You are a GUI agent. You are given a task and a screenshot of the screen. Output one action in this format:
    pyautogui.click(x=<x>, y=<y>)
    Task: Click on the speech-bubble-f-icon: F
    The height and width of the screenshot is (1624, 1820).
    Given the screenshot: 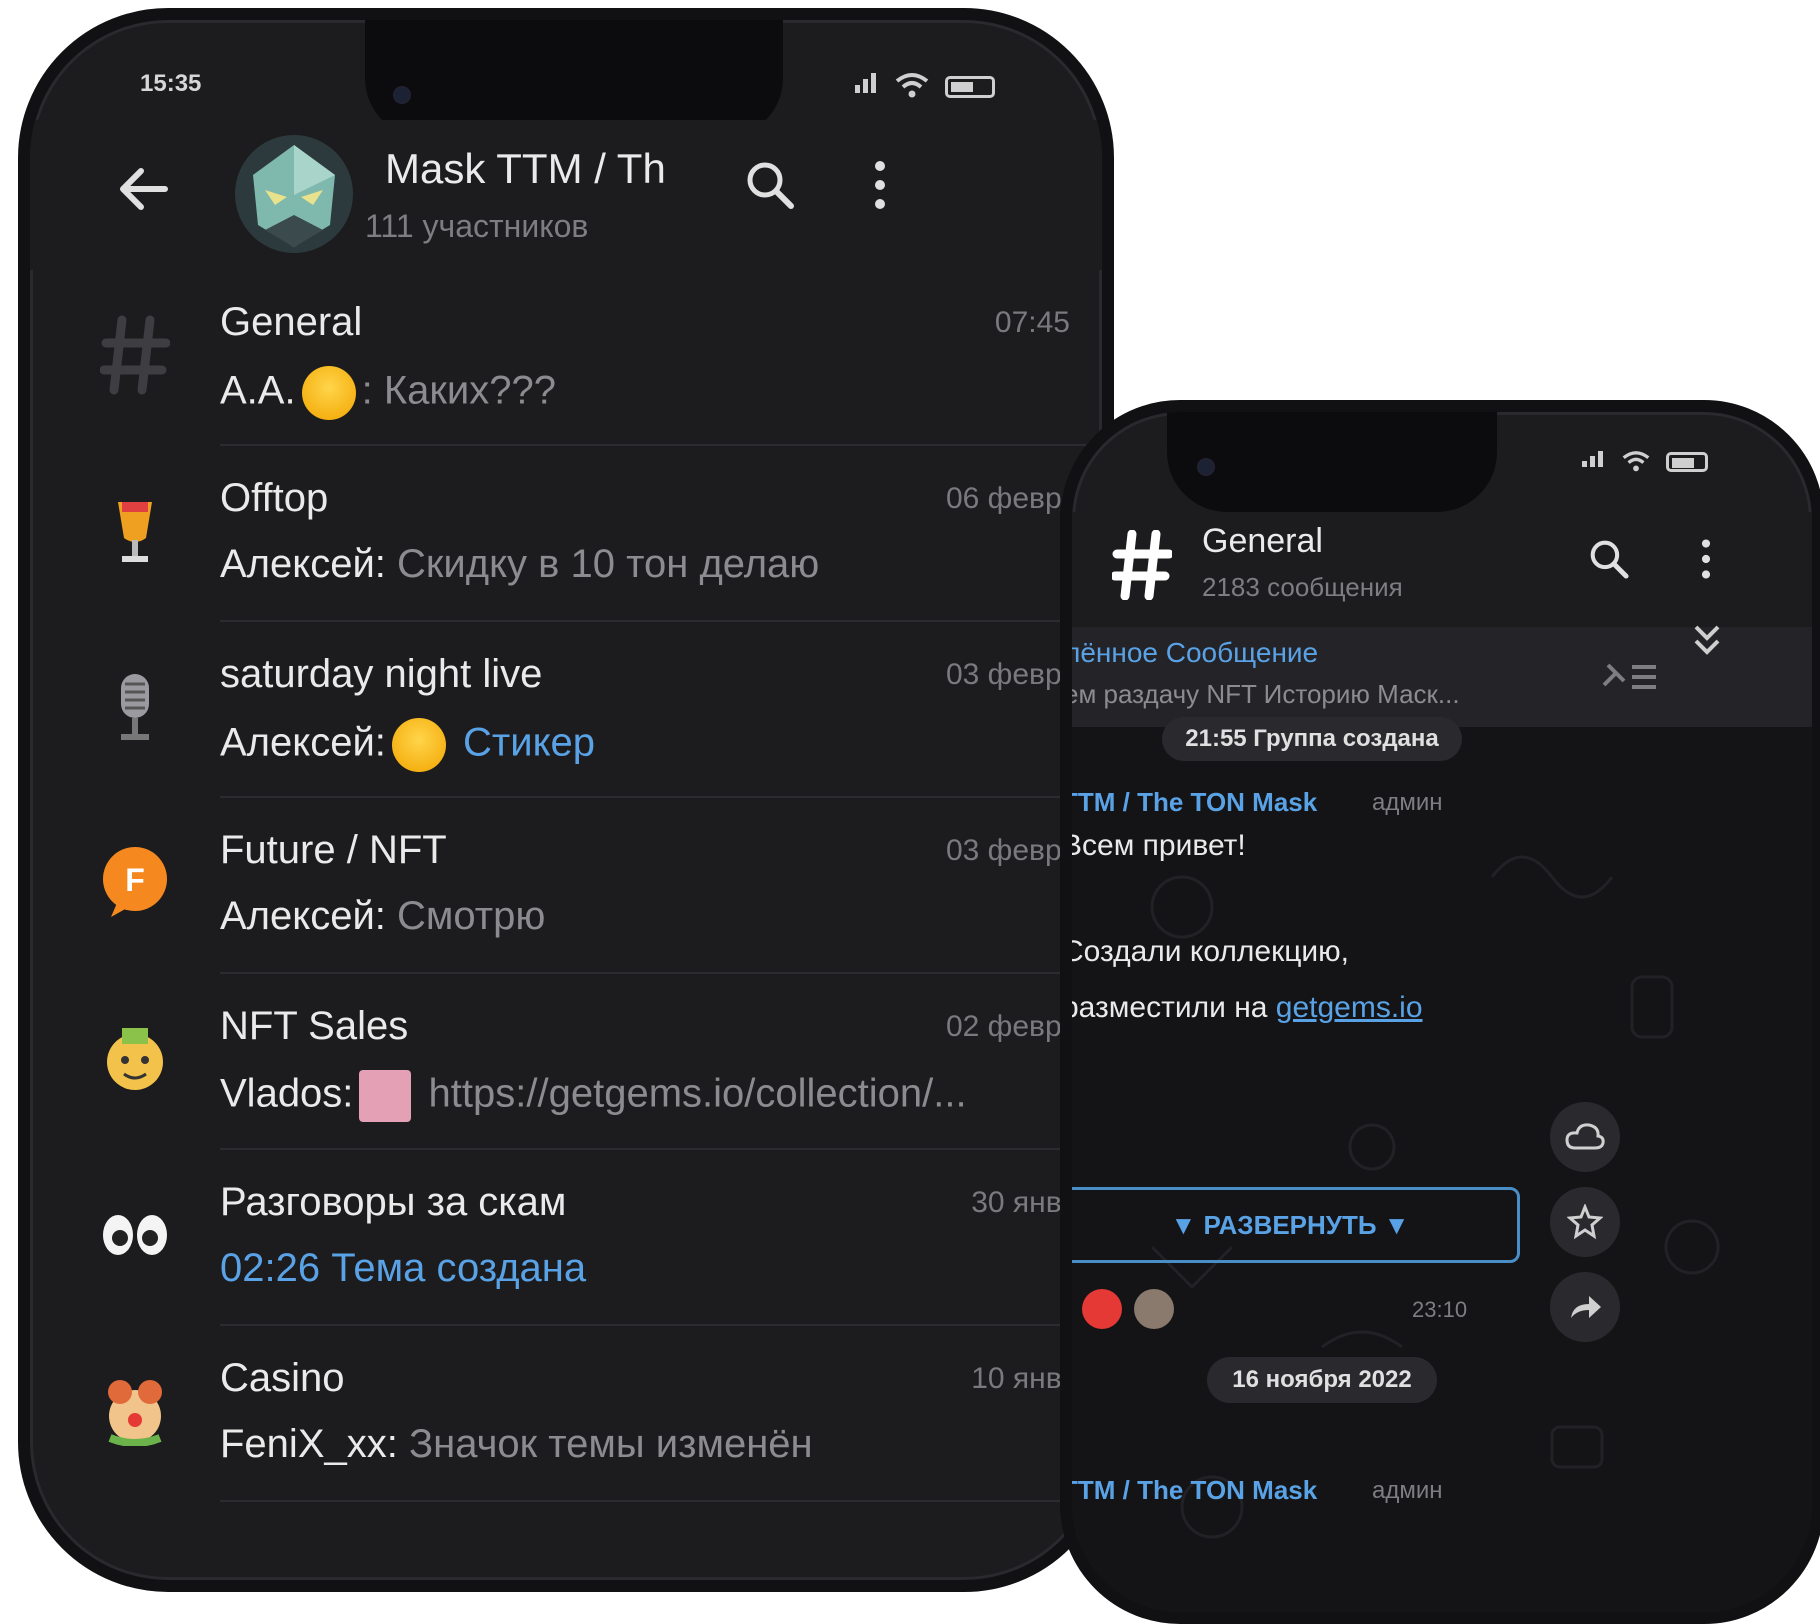 What is the action you would take?
    pyautogui.click(x=135, y=883)
    